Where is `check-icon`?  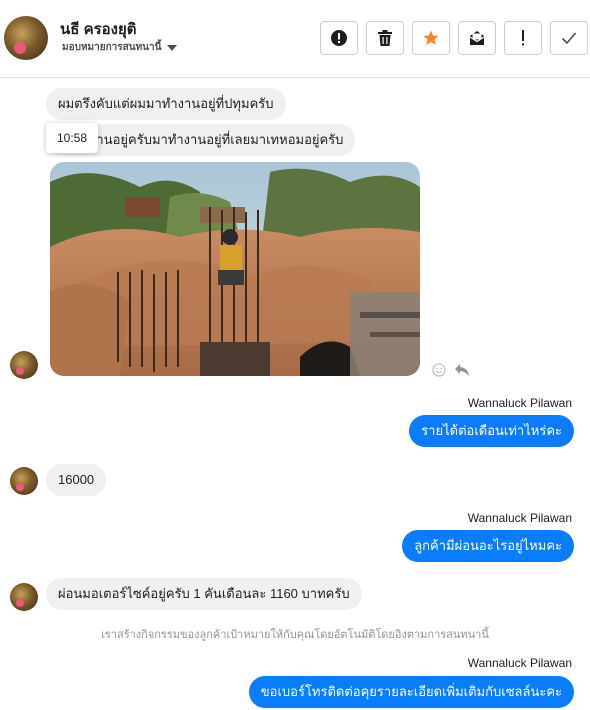 check-icon is located at coordinates (569, 38).